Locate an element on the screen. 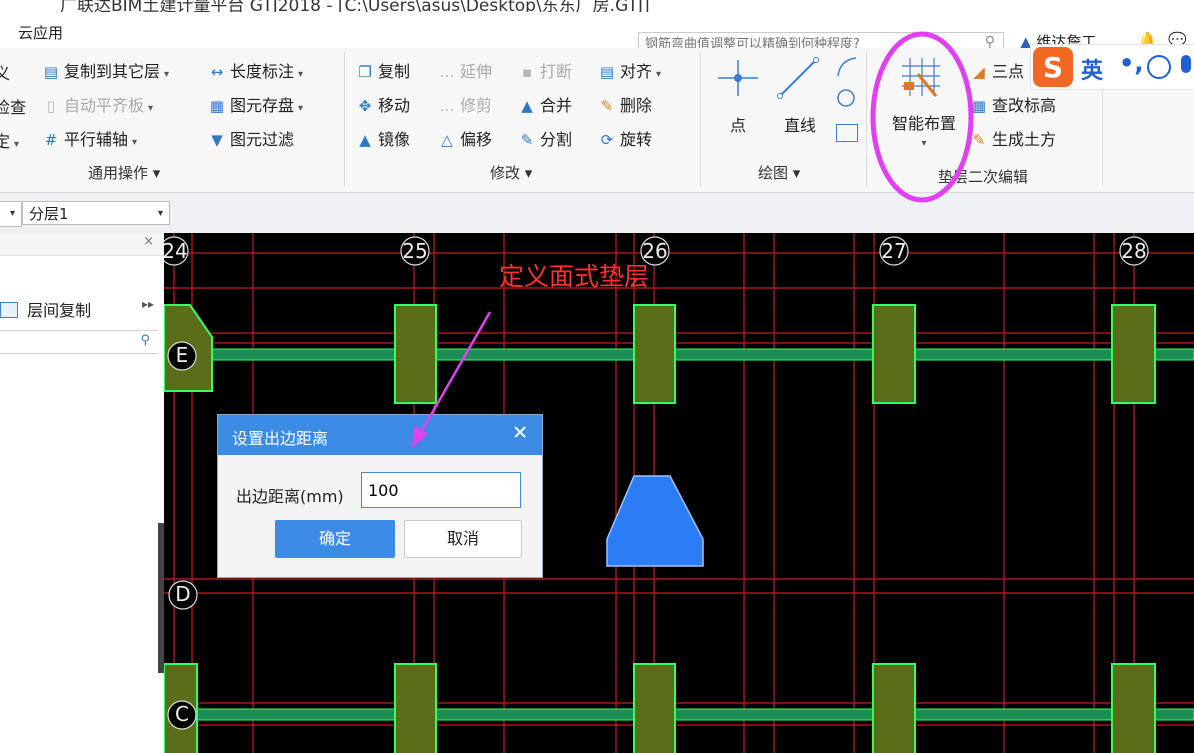 The width and height of the screenshot is (1194, 753). edit-elevation-button: ▦ 查改标高 is located at coordinates (1013, 104).